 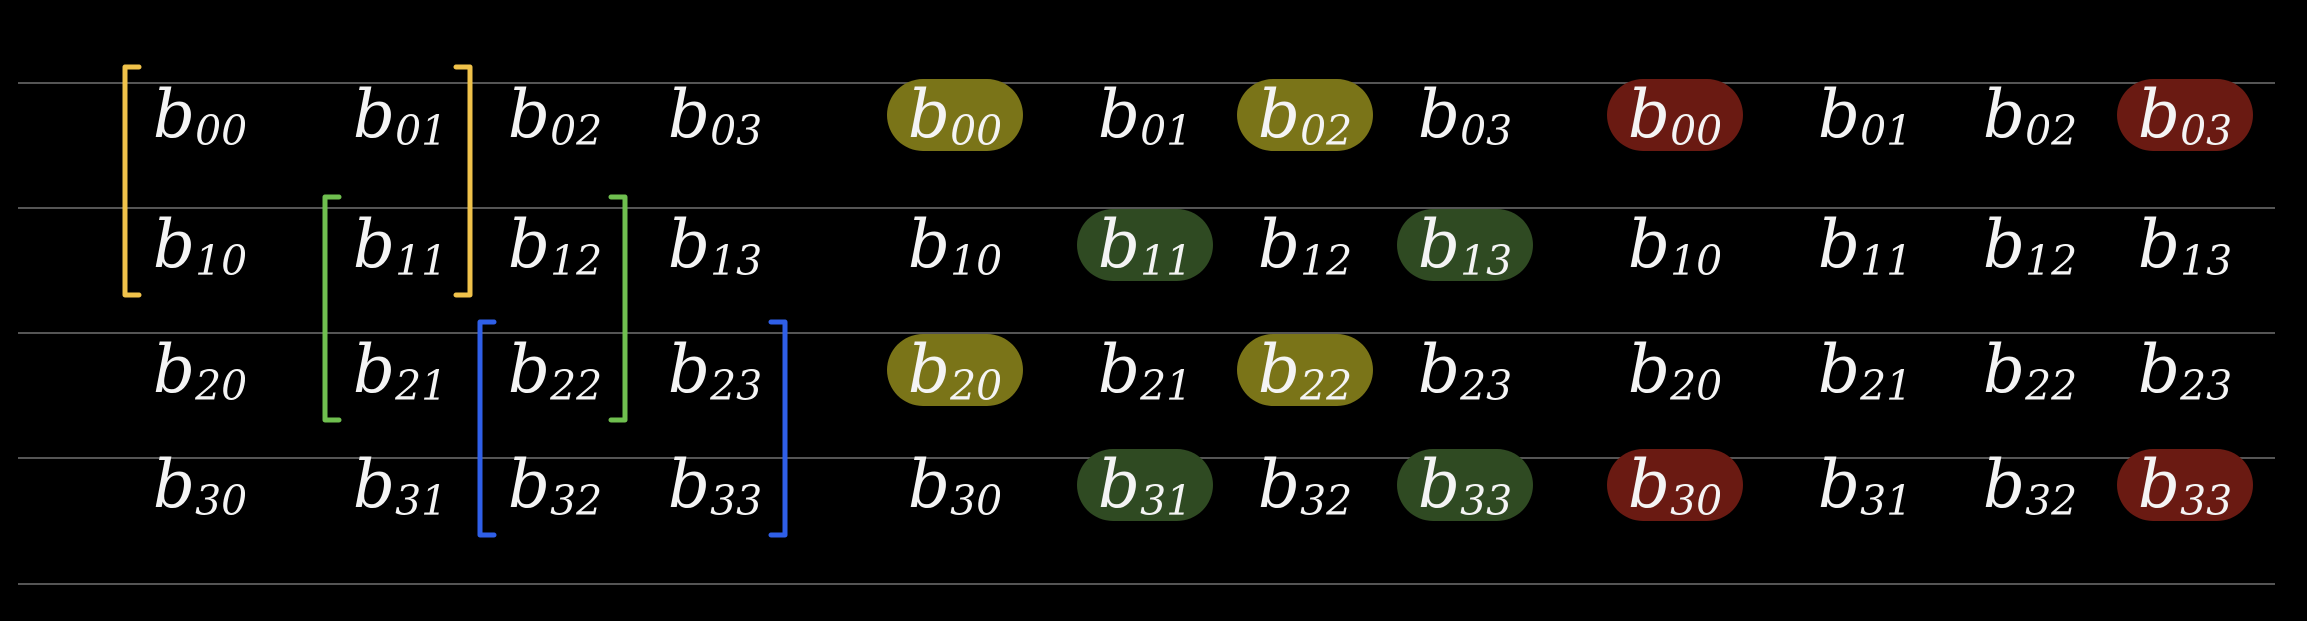 What do you see at coordinates (200, 115) in the screenshot?
I see `matrix-cell-b00: b00` at bounding box center [200, 115].